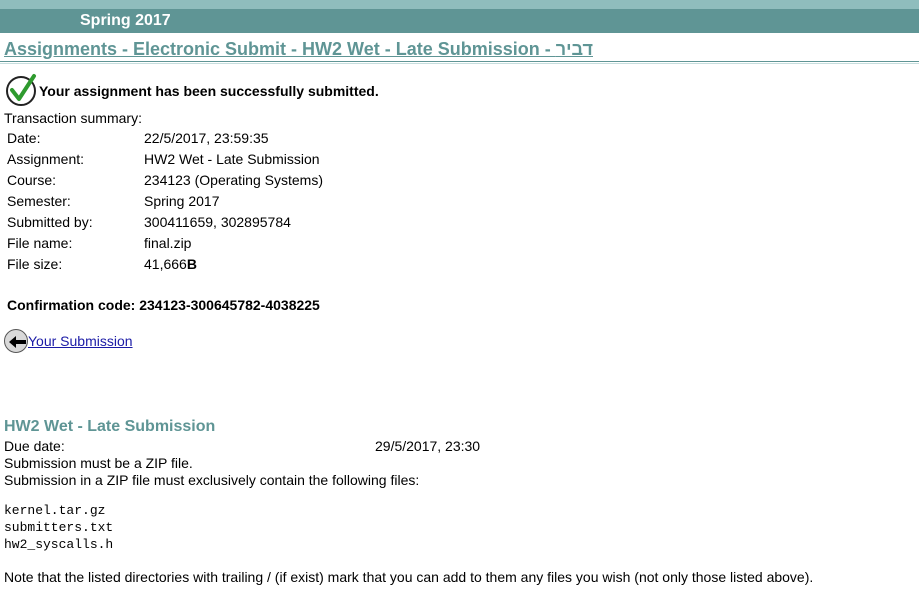  Describe the element at coordinates (32, 179) in the screenshot. I see `summary-key: Course:` at that location.